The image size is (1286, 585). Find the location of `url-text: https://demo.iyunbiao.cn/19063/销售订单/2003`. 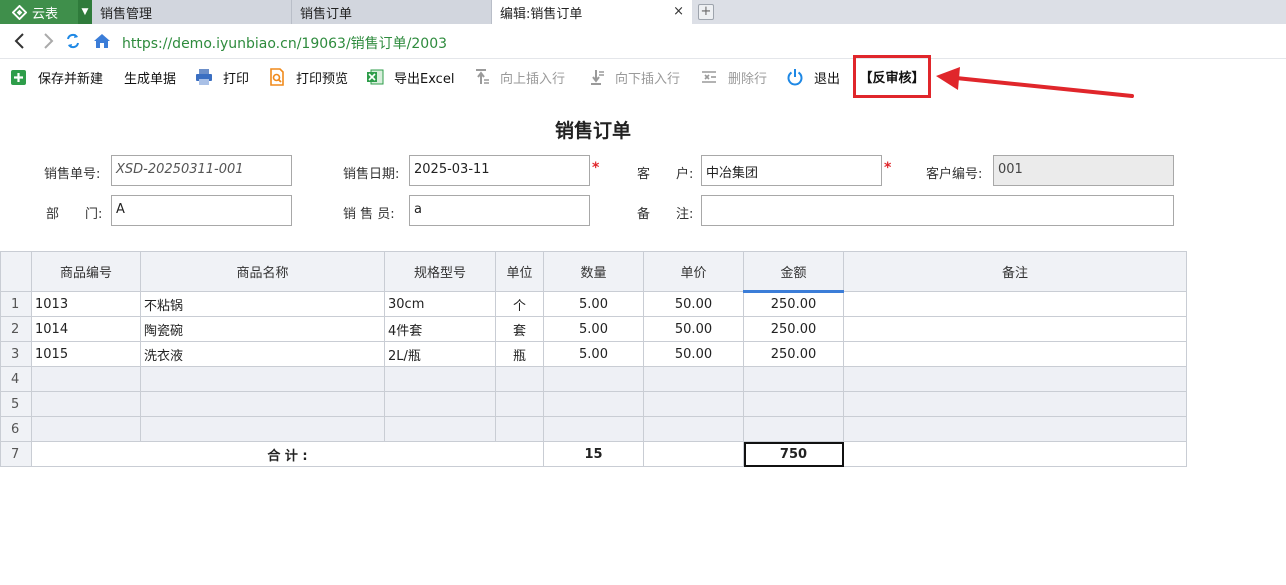

url-text: https://demo.iyunbiao.cn/19063/销售订单/2003 is located at coordinates (284, 43).